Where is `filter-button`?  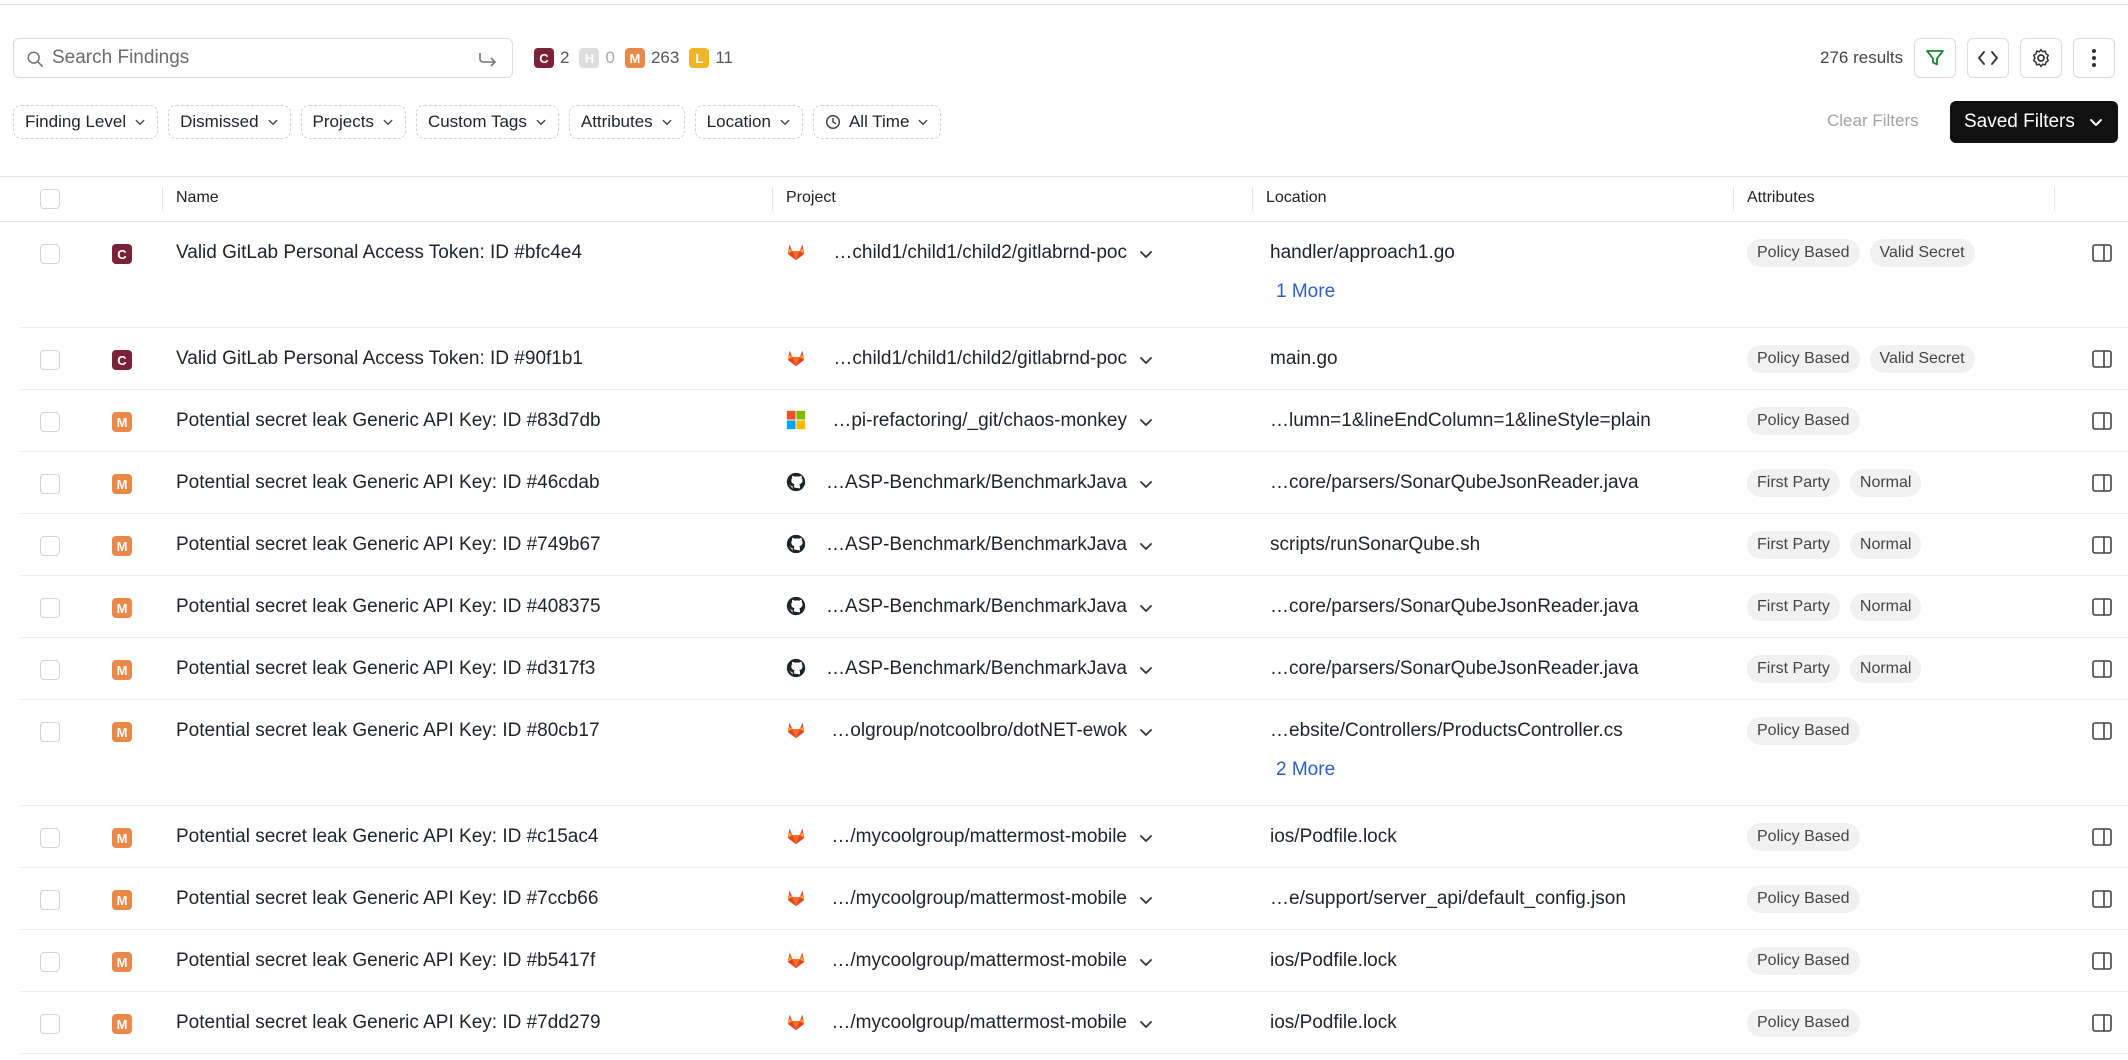
filter-button is located at coordinates (1935, 58).